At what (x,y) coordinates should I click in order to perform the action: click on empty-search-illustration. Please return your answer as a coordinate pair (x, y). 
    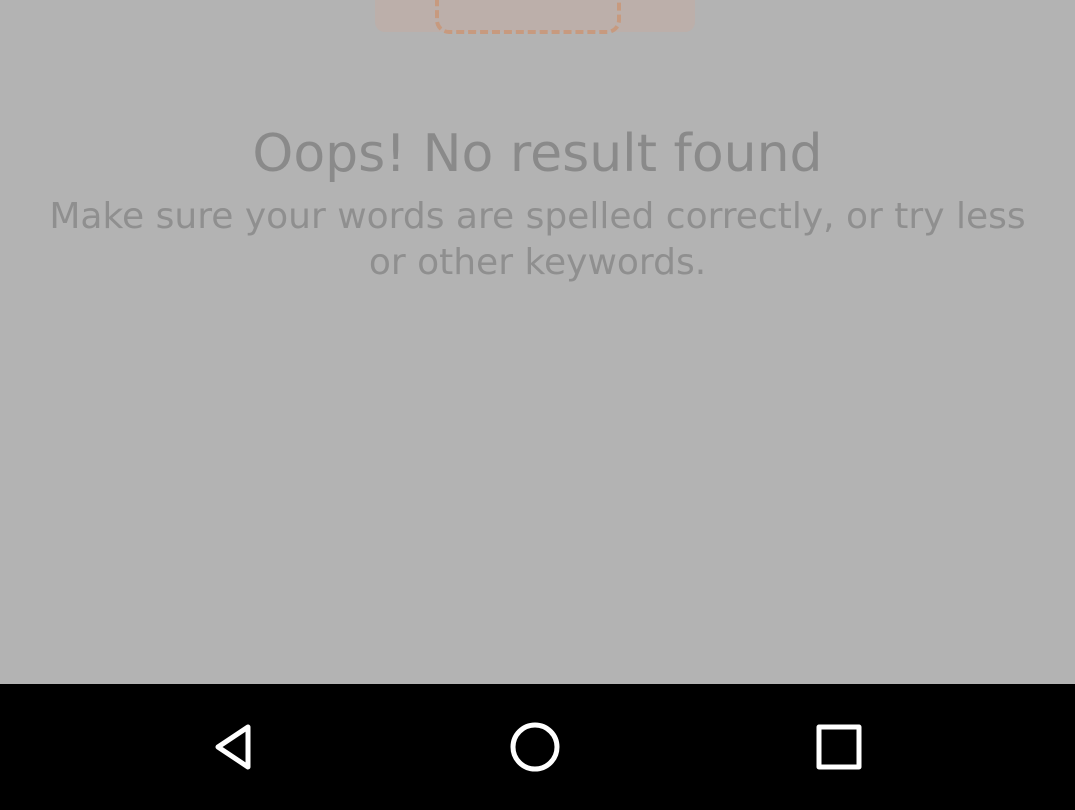
    Looking at the image, I should click on (535, 17).